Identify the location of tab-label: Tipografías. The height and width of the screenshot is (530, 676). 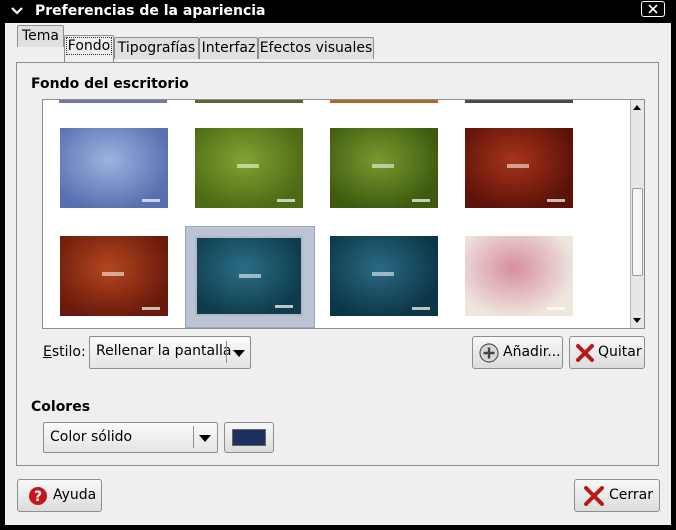
(156, 48).